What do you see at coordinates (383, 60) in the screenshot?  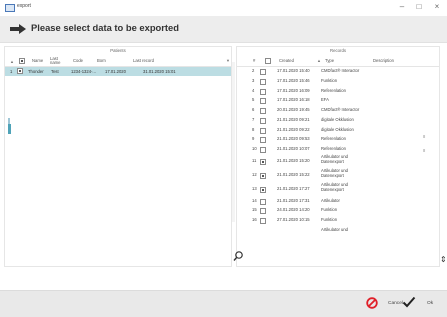 I see `column-header-description: Description` at bounding box center [383, 60].